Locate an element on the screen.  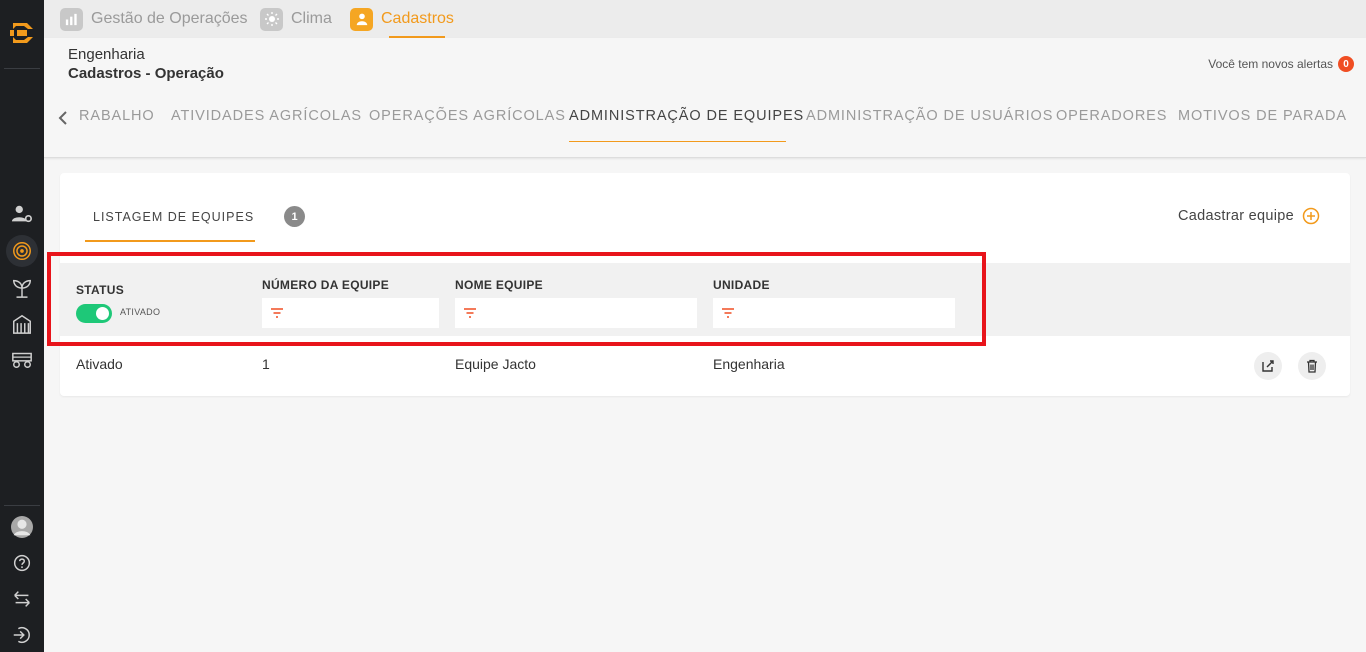
cell-numero: 1 is located at coordinates (266, 364).